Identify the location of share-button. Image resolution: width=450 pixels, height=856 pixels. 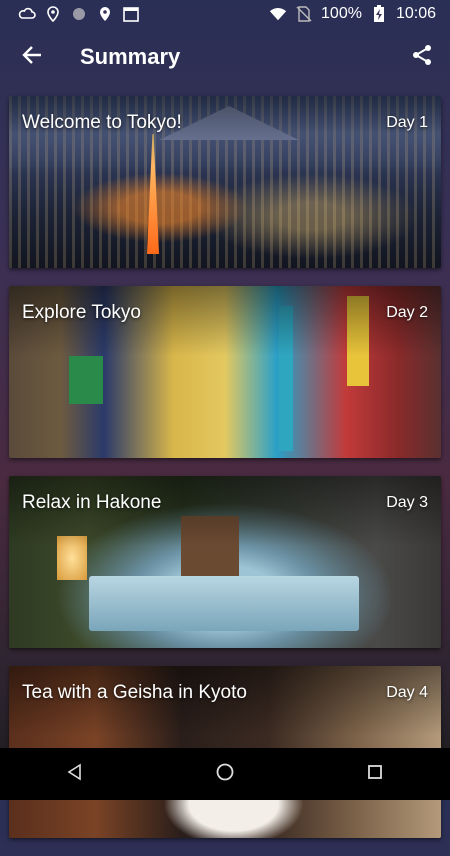
(422, 57).